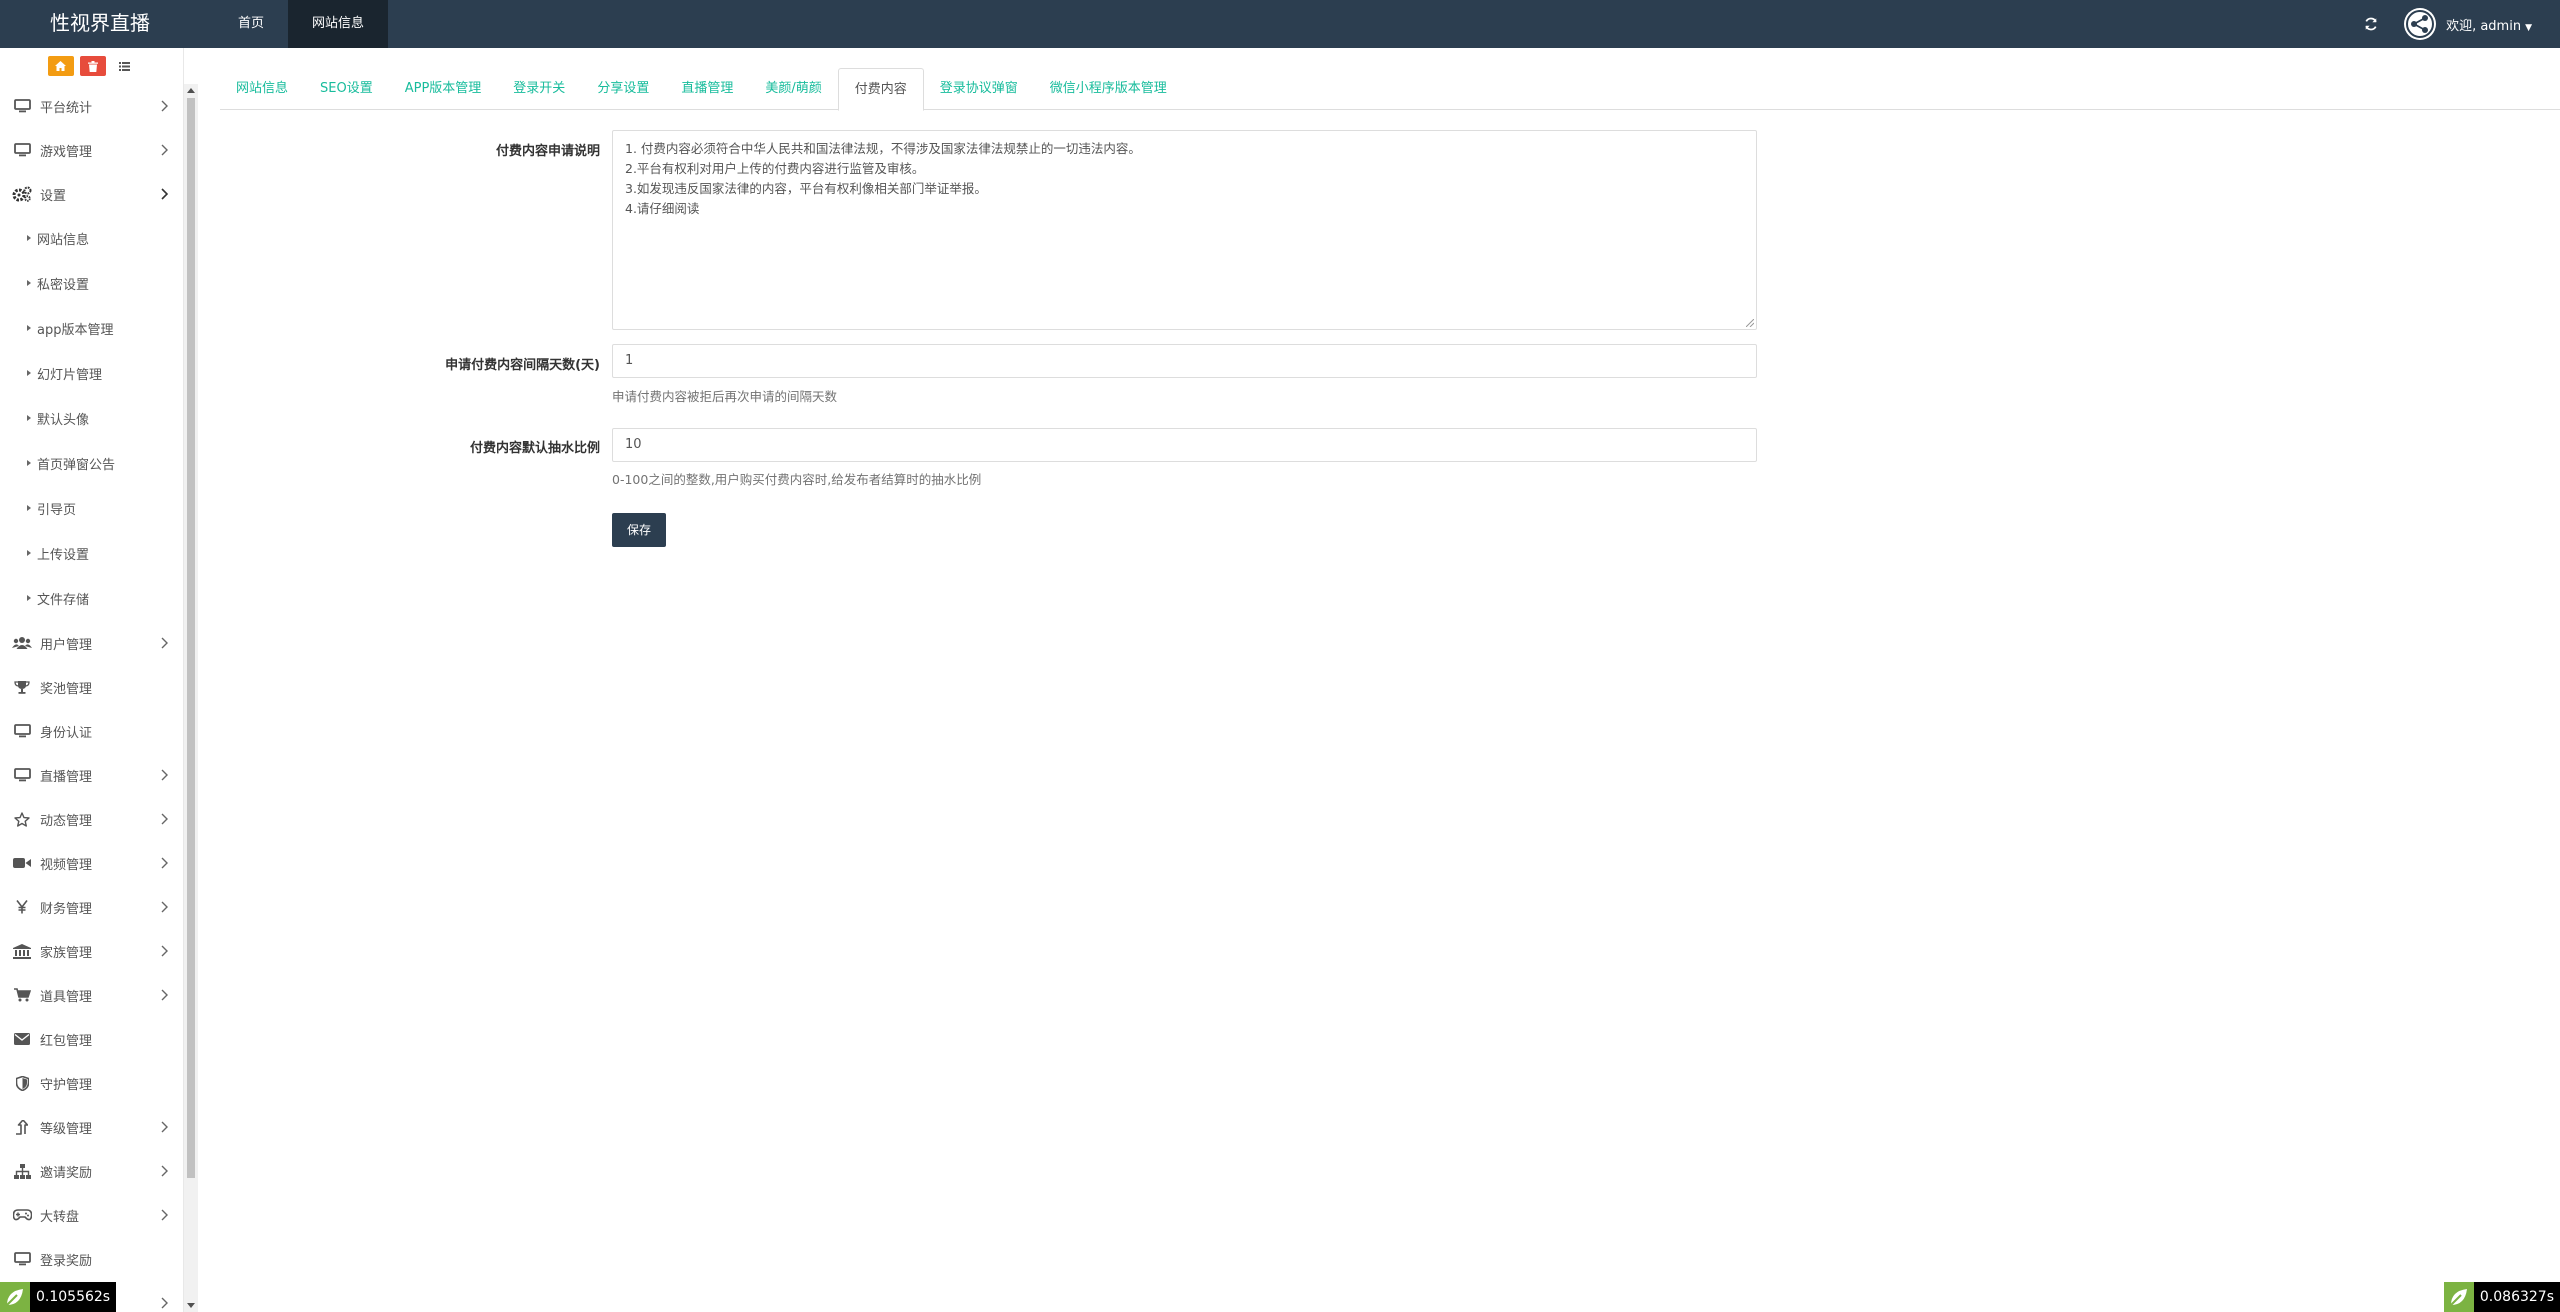 The width and height of the screenshot is (2560, 1312). I want to click on sidebar-item-video: 视频管理, so click(91, 863).